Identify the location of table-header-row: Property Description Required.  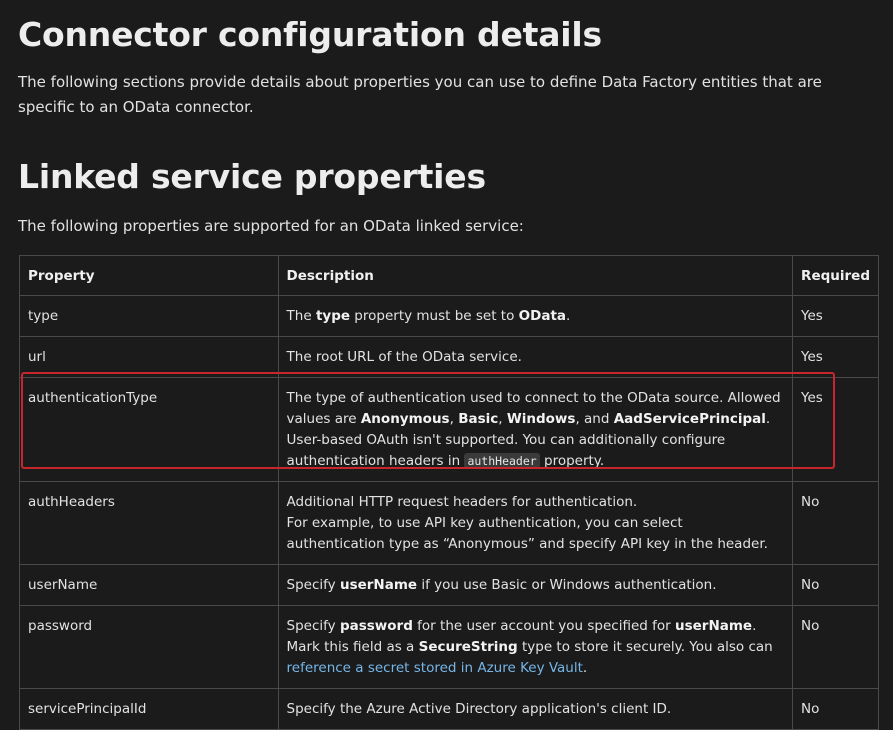
(449, 275).